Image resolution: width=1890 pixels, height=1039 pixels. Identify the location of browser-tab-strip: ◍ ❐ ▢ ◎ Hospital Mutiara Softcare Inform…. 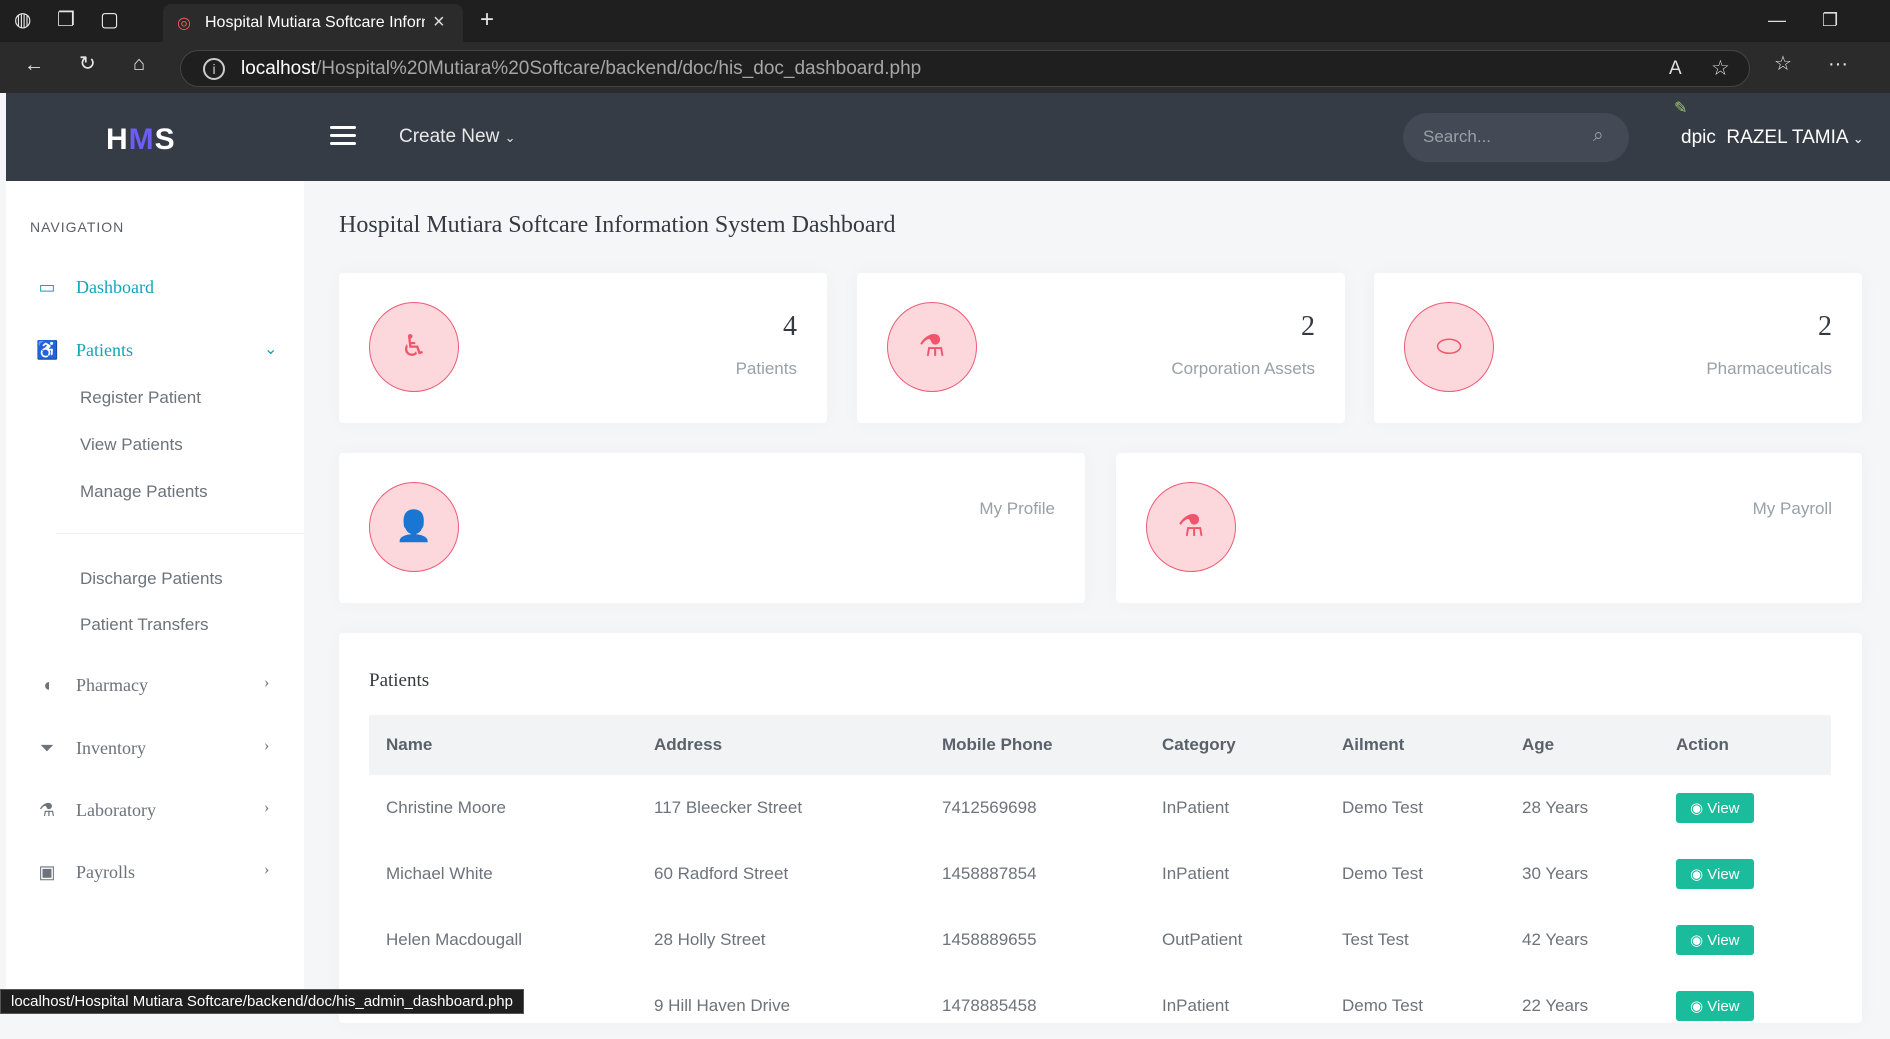
(945, 21).